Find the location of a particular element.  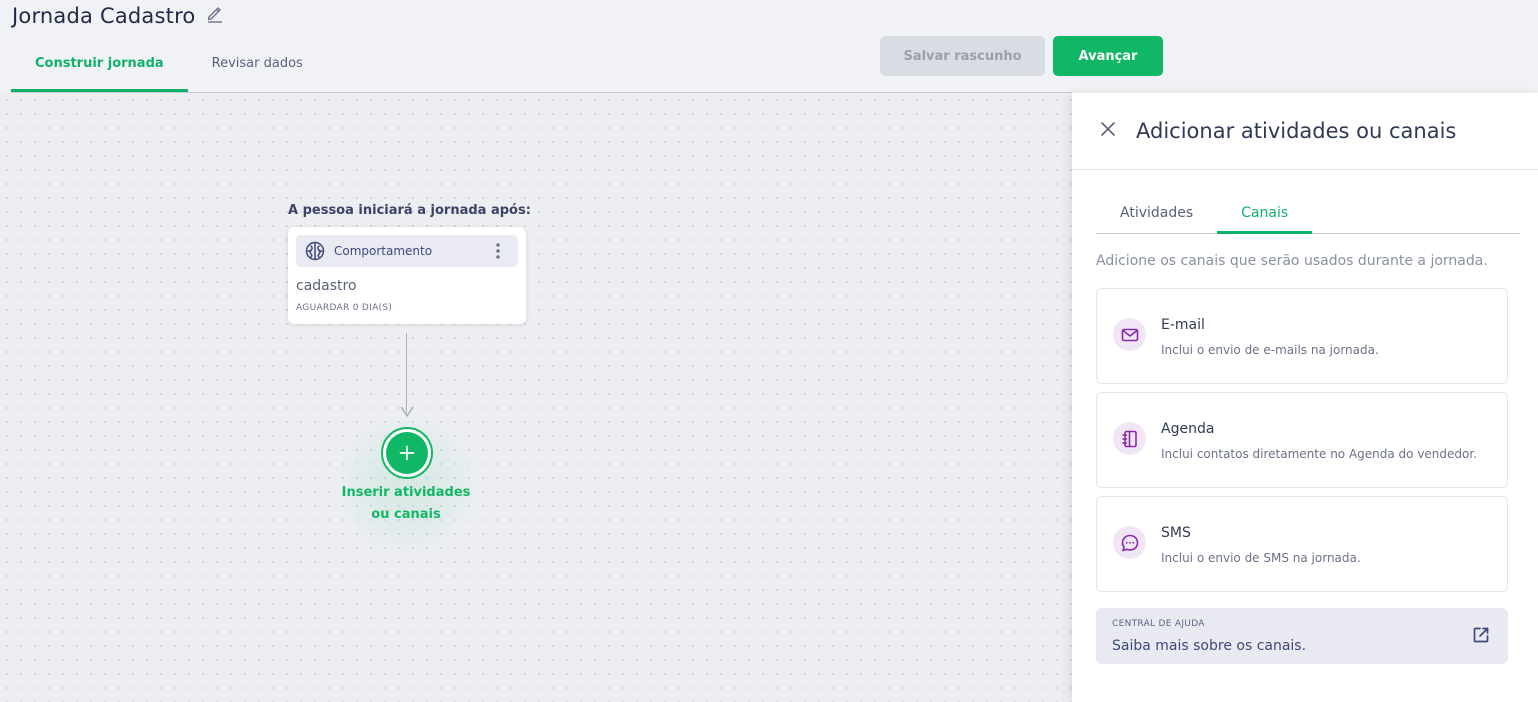

save-draft-button: Salvar rascunho is located at coordinates (962, 56).